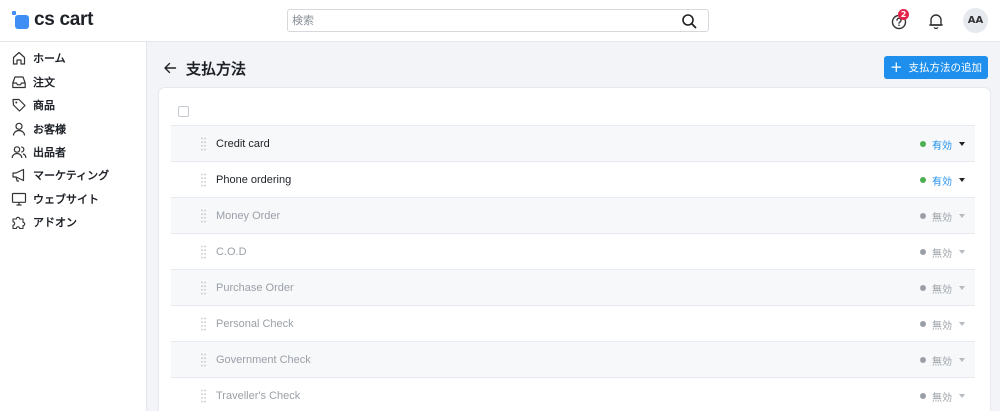 This screenshot has height=411, width=1000. What do you see at coordinates (19, 82) in the screenshot?
I see `inbox-icon` at bounding box center [19, 82].